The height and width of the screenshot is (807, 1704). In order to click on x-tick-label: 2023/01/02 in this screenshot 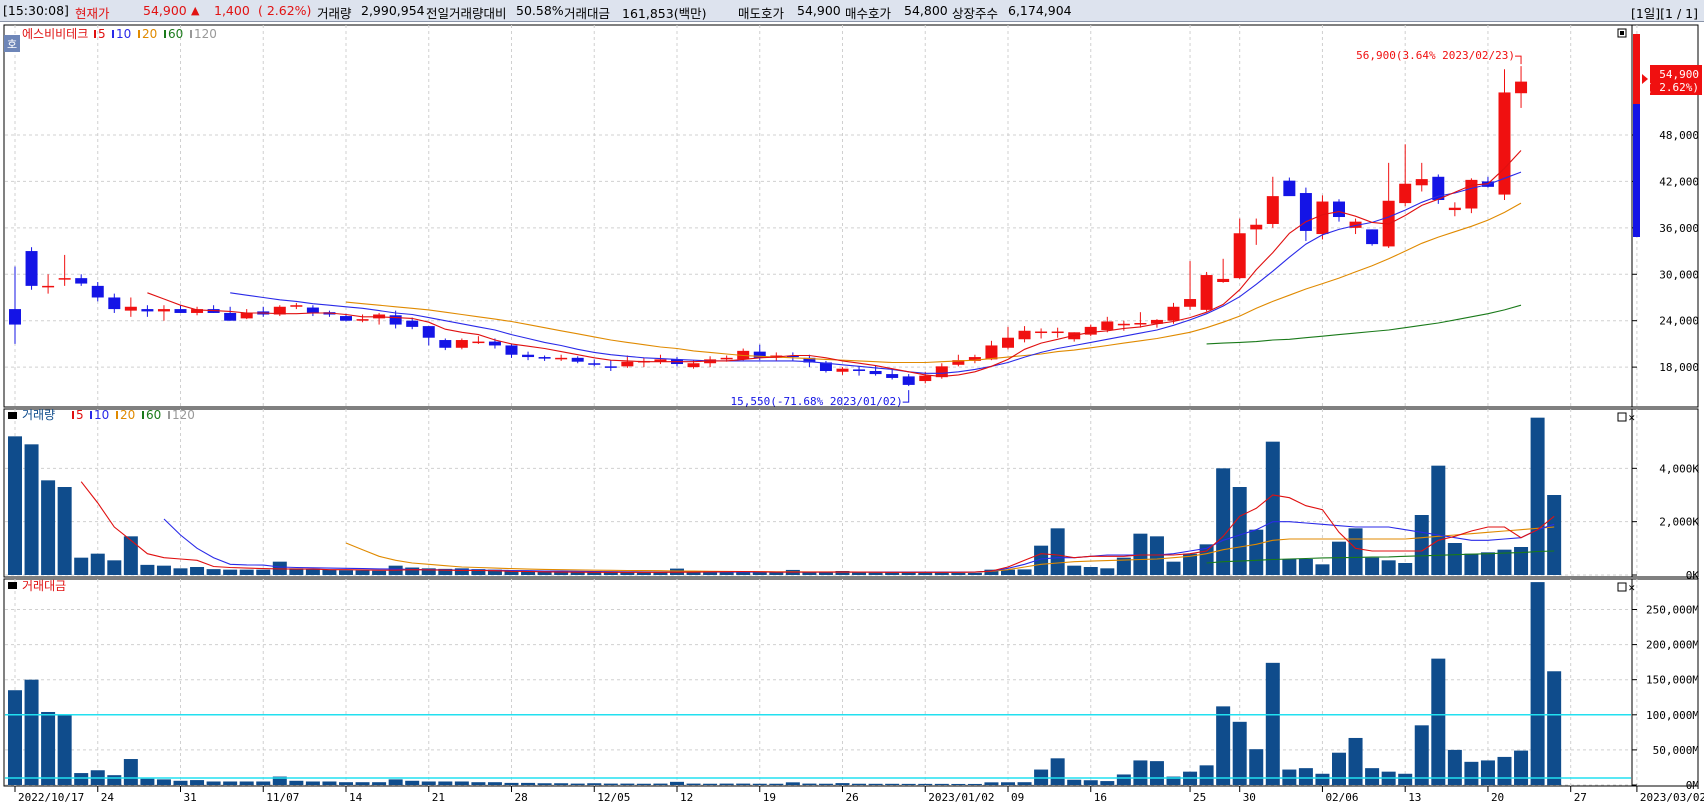, I will do `click(961, 797)`.